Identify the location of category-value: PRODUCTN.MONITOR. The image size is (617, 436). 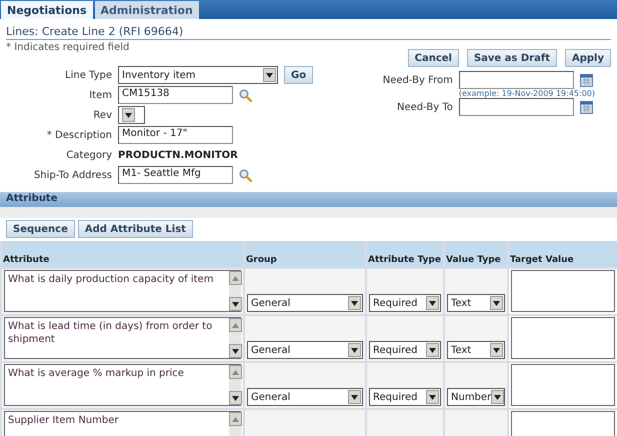
(178, 155).